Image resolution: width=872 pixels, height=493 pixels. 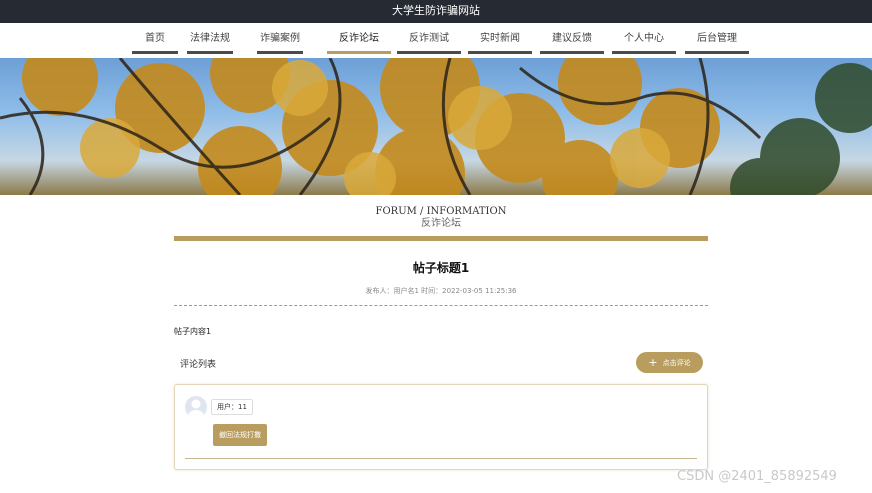 I want to click on add-comment-button: + 点击评论, so click(x=669, y=362).